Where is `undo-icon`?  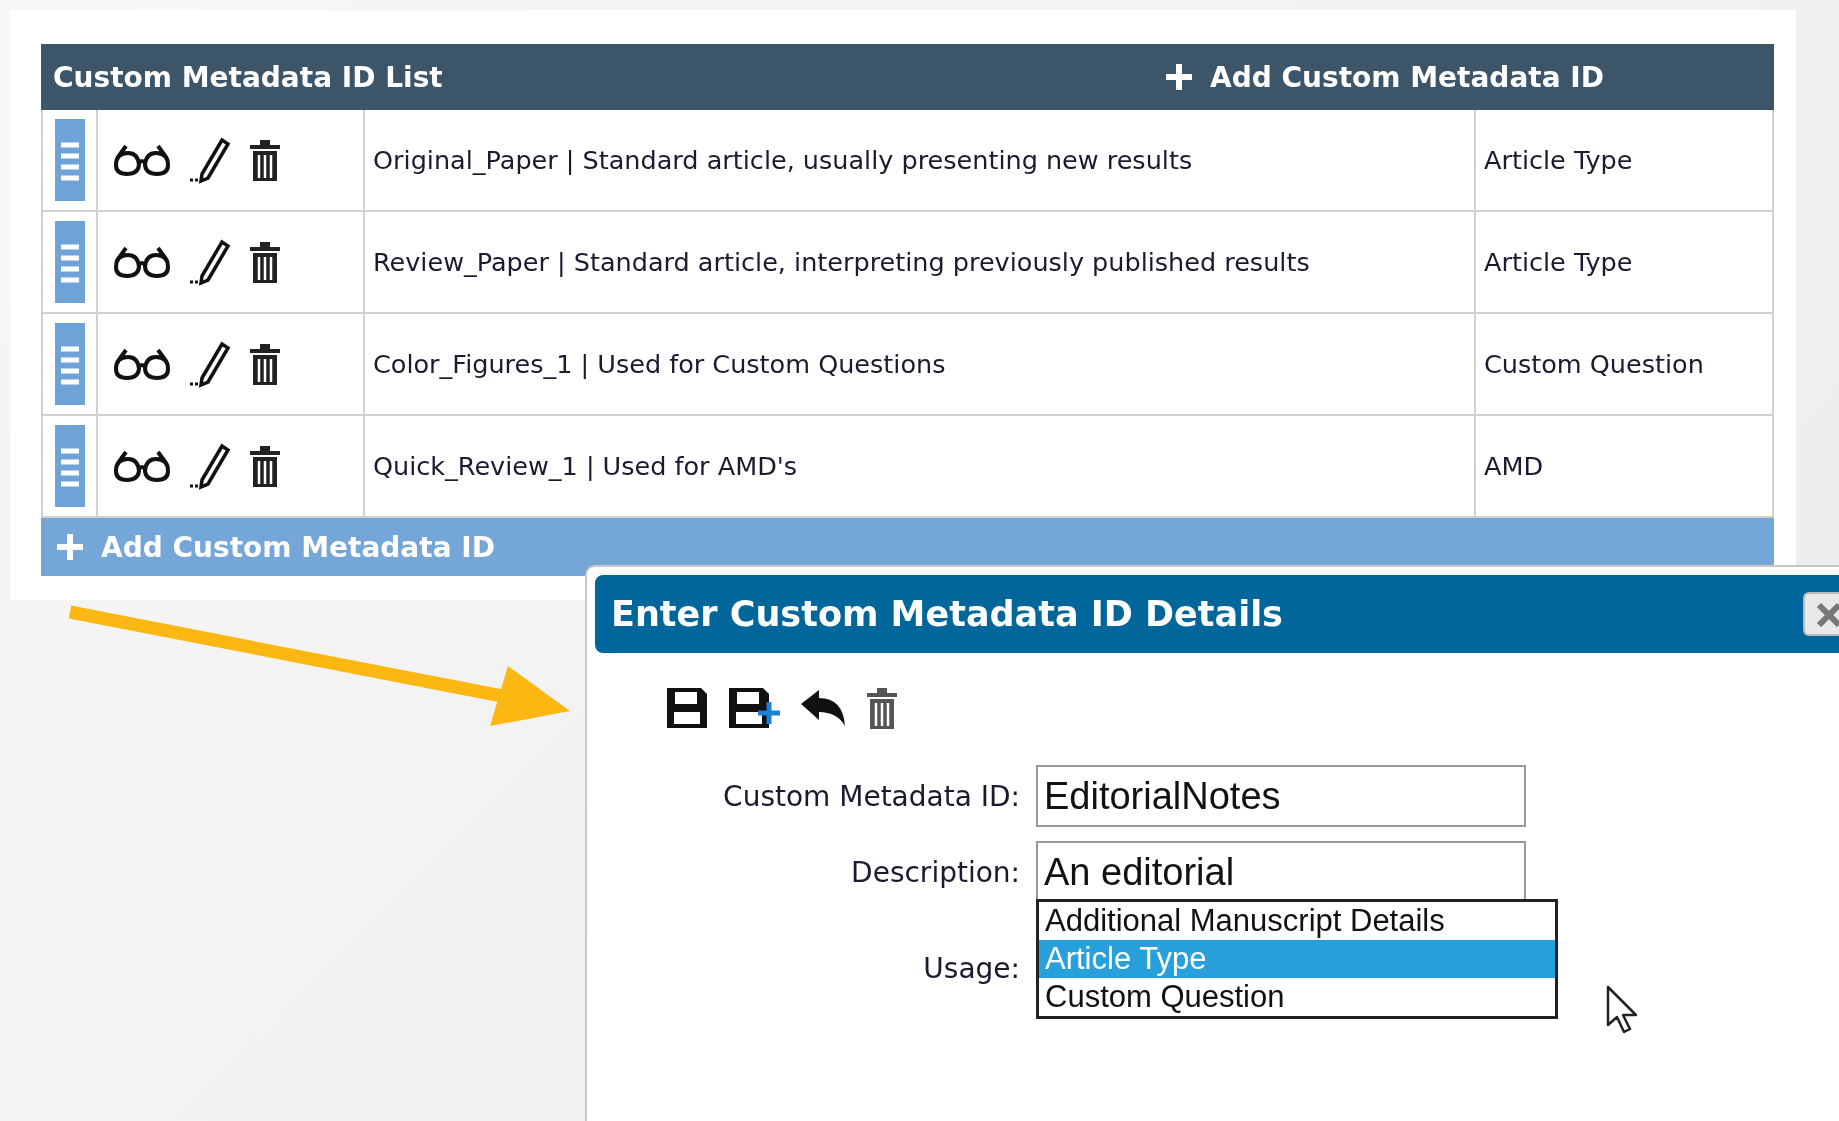 undo-icon is located at coordinates (823, 708).